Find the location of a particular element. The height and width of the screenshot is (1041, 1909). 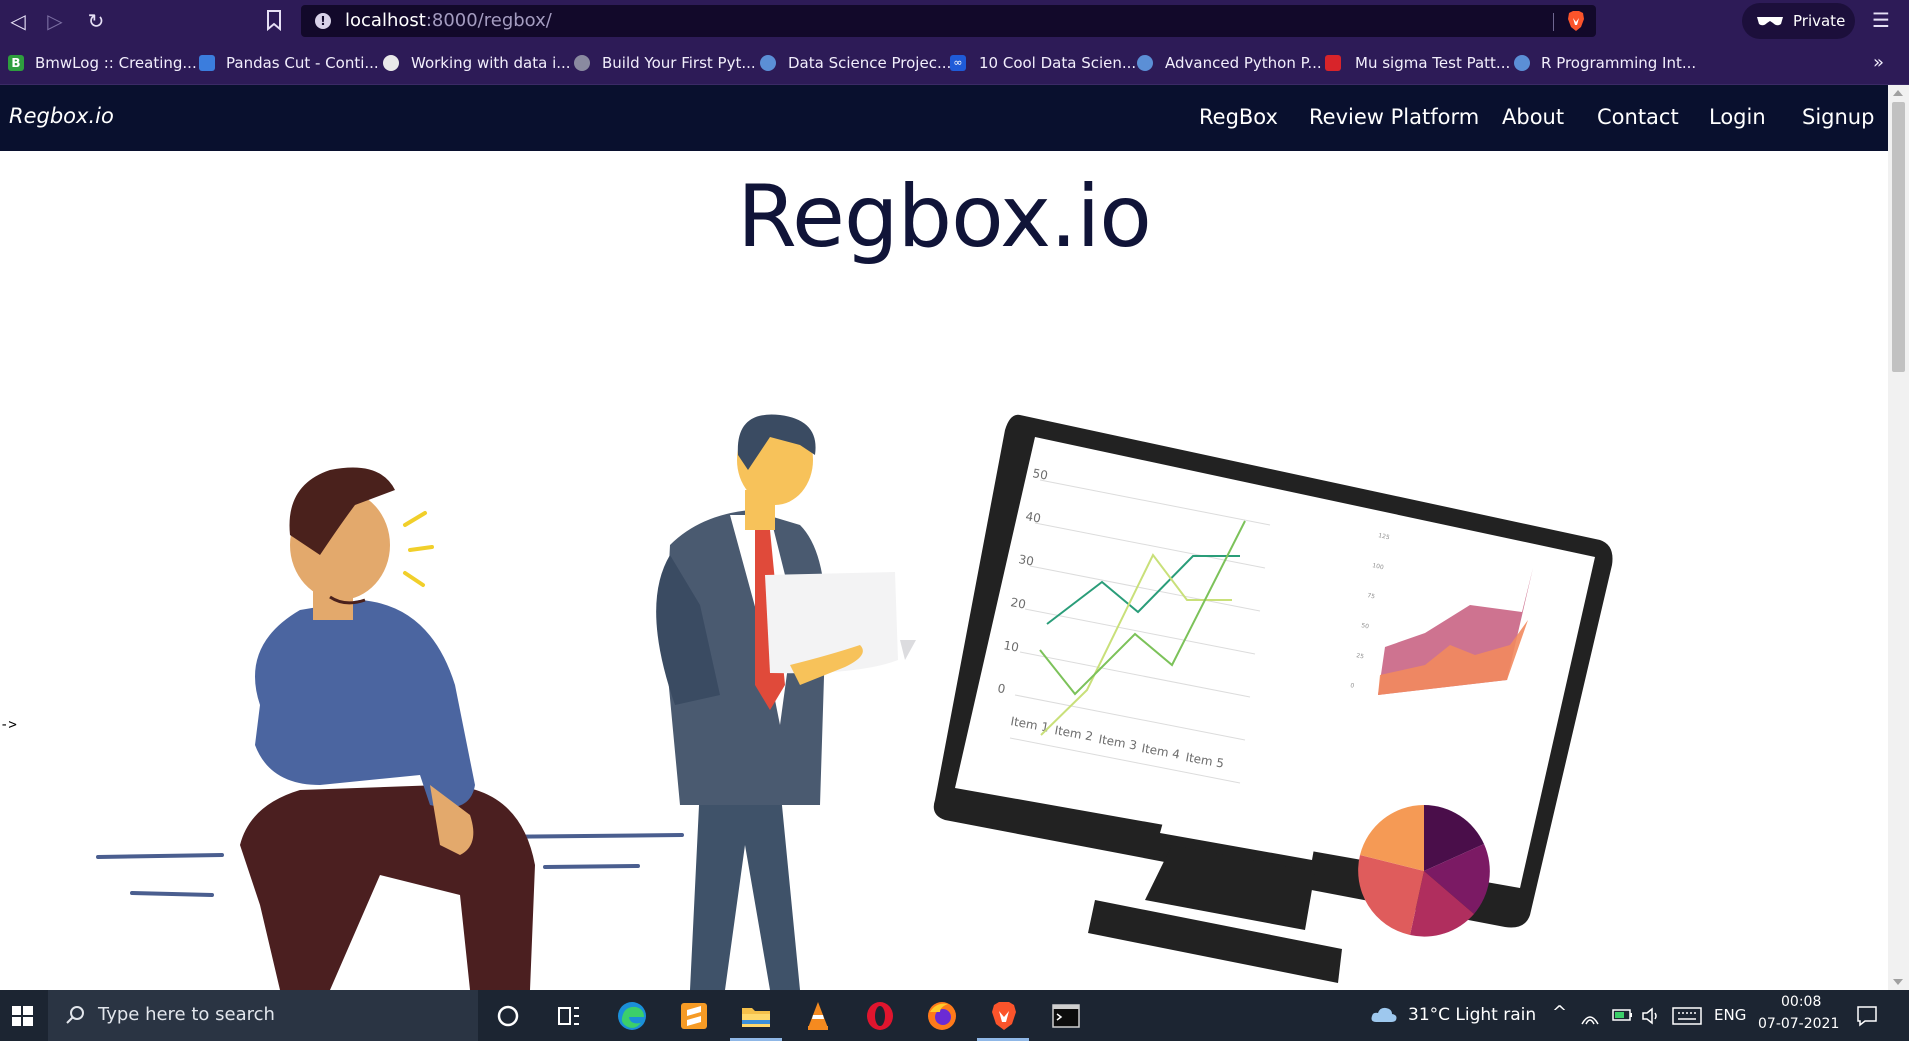

python-icon is located at coordinates (1145, 63).